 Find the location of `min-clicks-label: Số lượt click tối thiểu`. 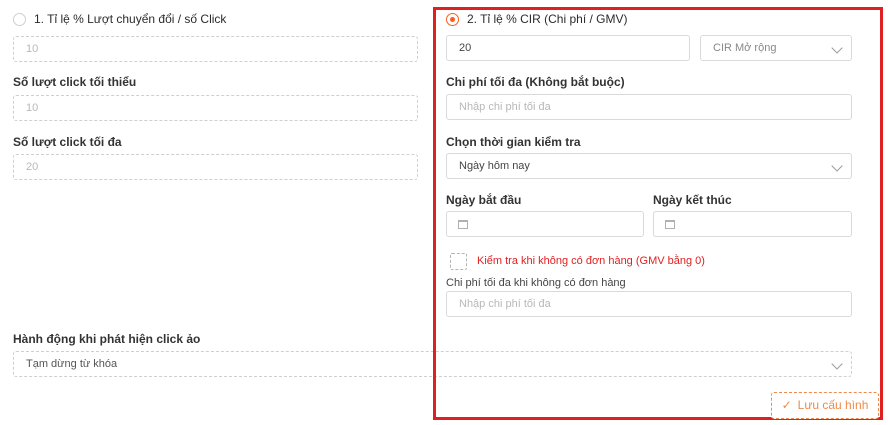

min-clicks-label: Số lượt click tối thiểu is located at coordinates (75, 82).